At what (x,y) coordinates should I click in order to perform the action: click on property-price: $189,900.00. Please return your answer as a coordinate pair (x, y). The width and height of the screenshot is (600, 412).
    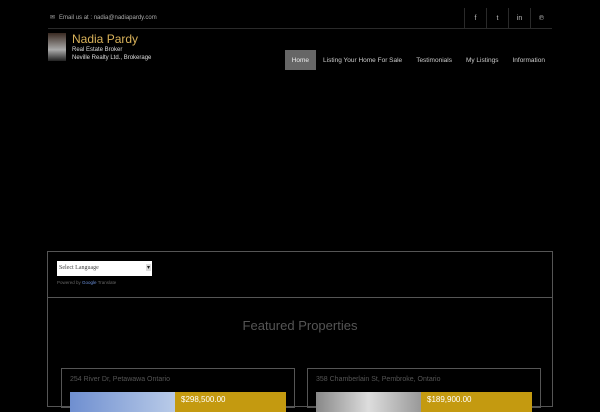
    Looking at the image, I should click on (476, 402).